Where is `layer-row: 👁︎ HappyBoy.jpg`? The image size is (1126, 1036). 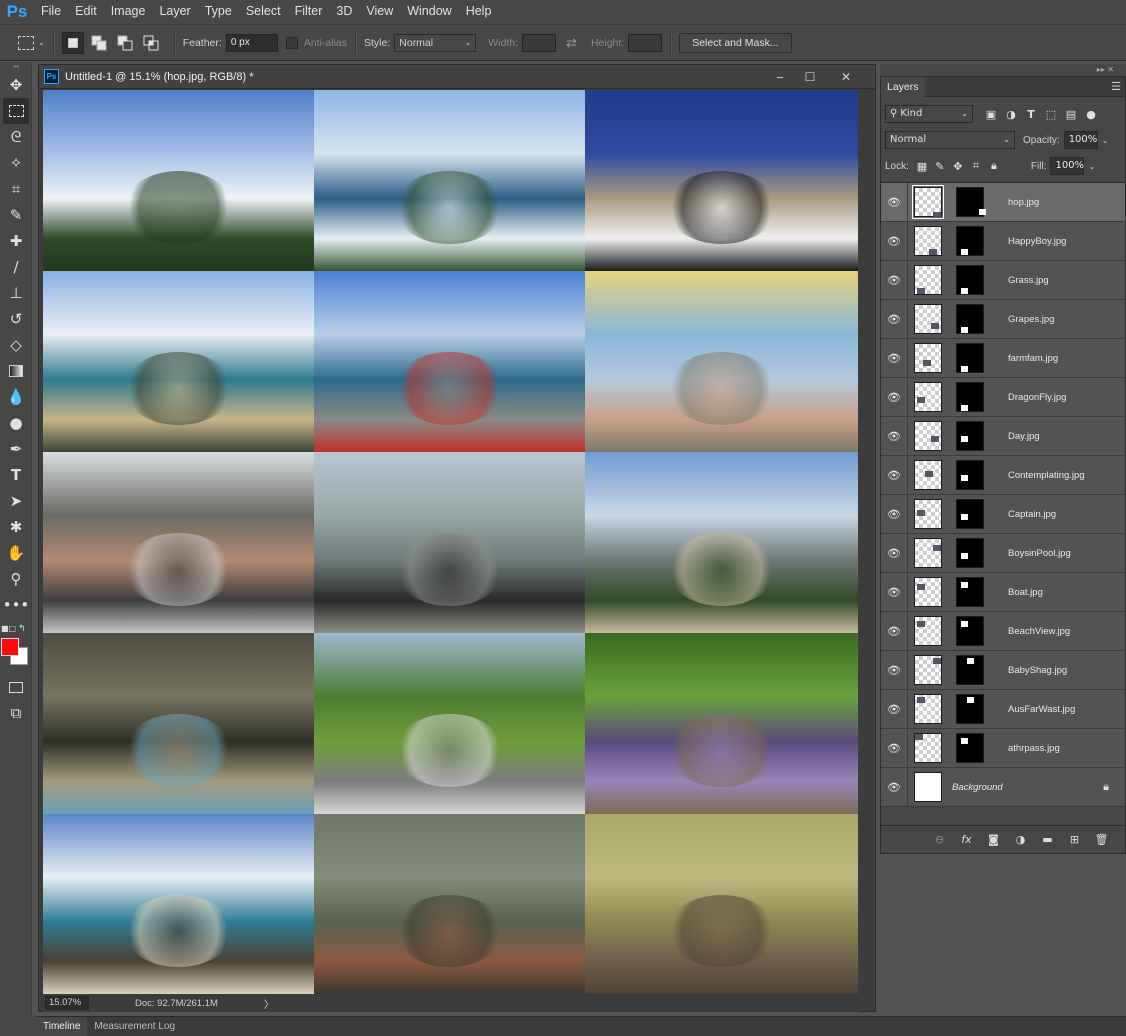
layer-row: 👁︎ HappyBoy.jpg is located at coordinates (1003, 241).